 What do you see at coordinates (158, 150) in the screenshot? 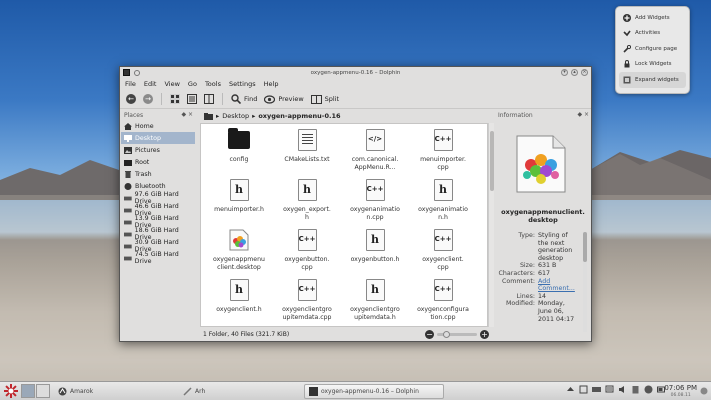
I see `place-pictures: Pictures` at bounding box center [158, 150].